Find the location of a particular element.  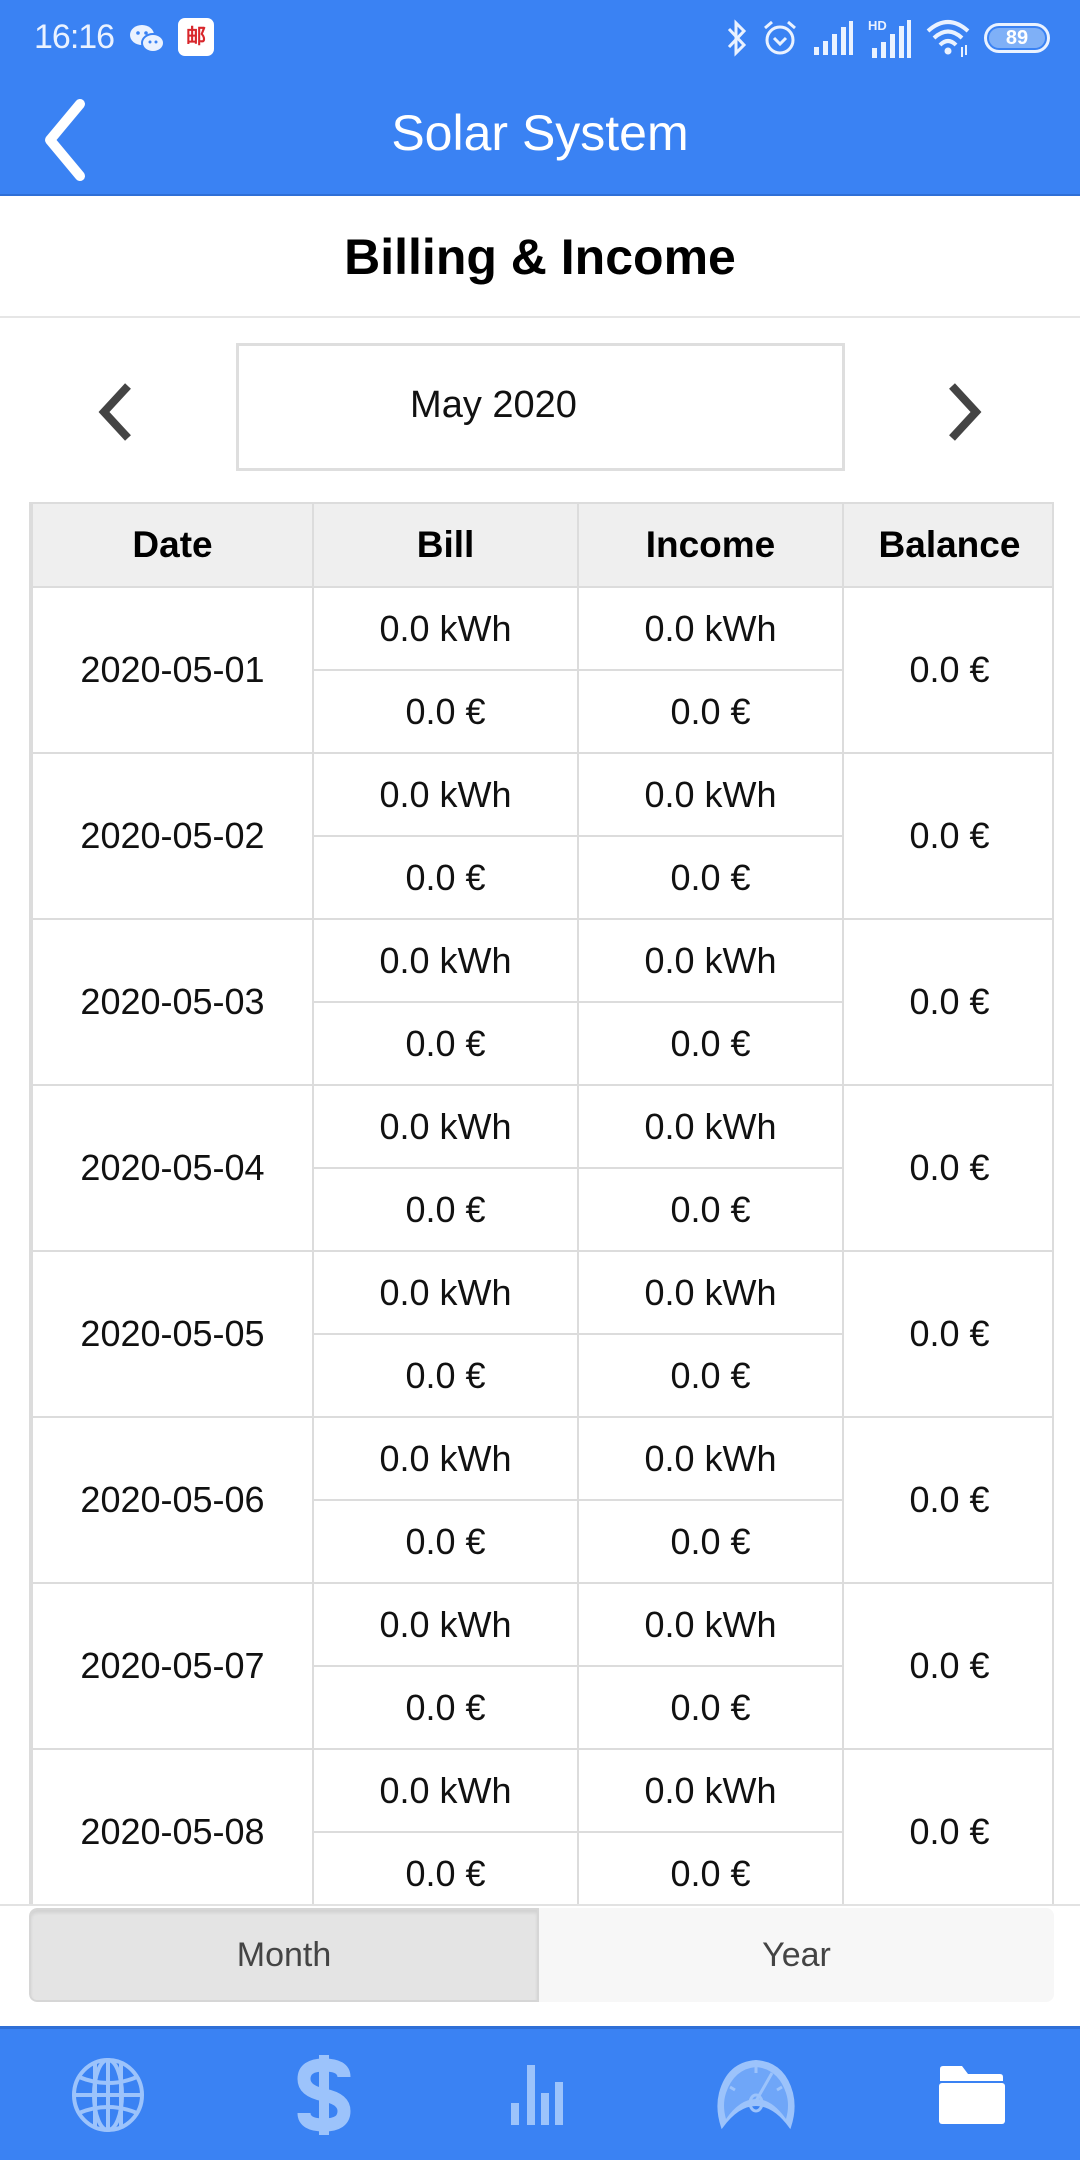

period-selector: May 2020 is located at coordinates (540, 407).